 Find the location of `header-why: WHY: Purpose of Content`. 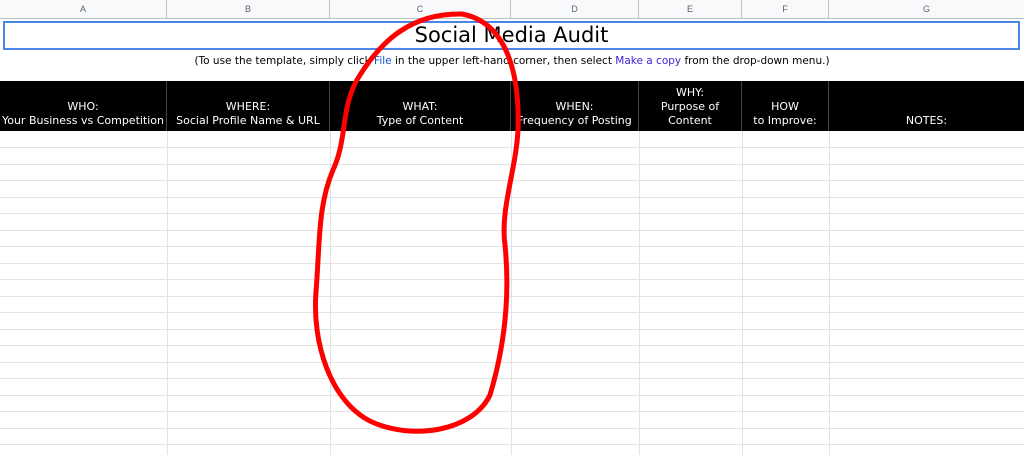

header-why: WHY: Purpose of Content is located at coordinates (690, 106).